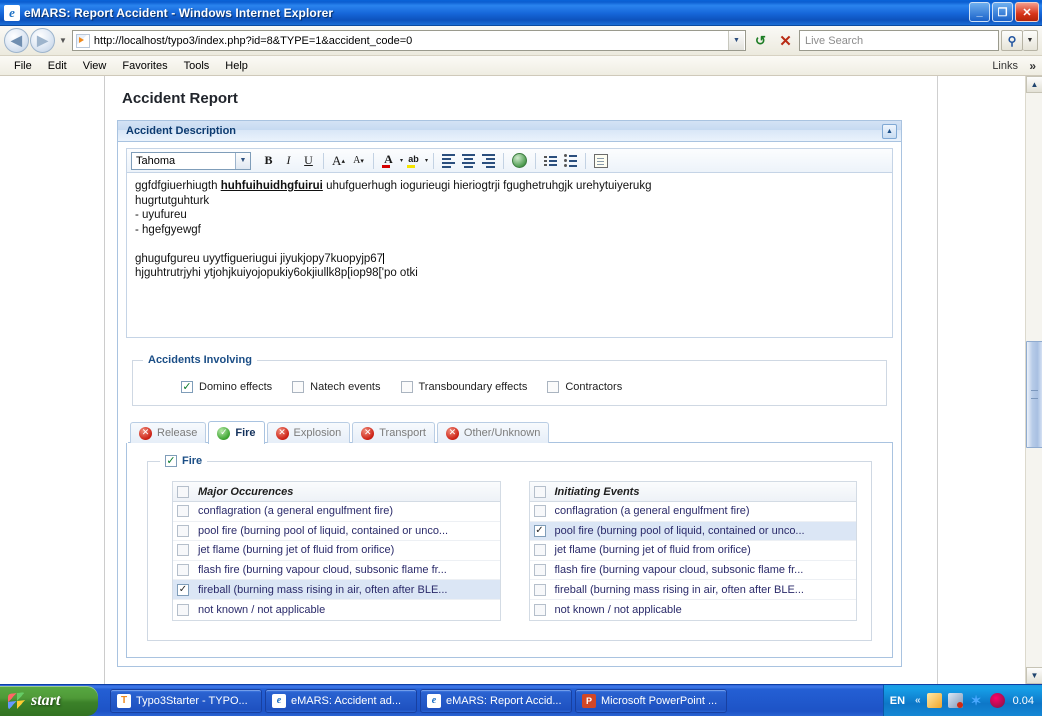 This screenshot has width=1042, height=722. Describe the element at coordinates (236, 432) in the screenshot. I see `tab-fire: ✓ Fire` at that location.